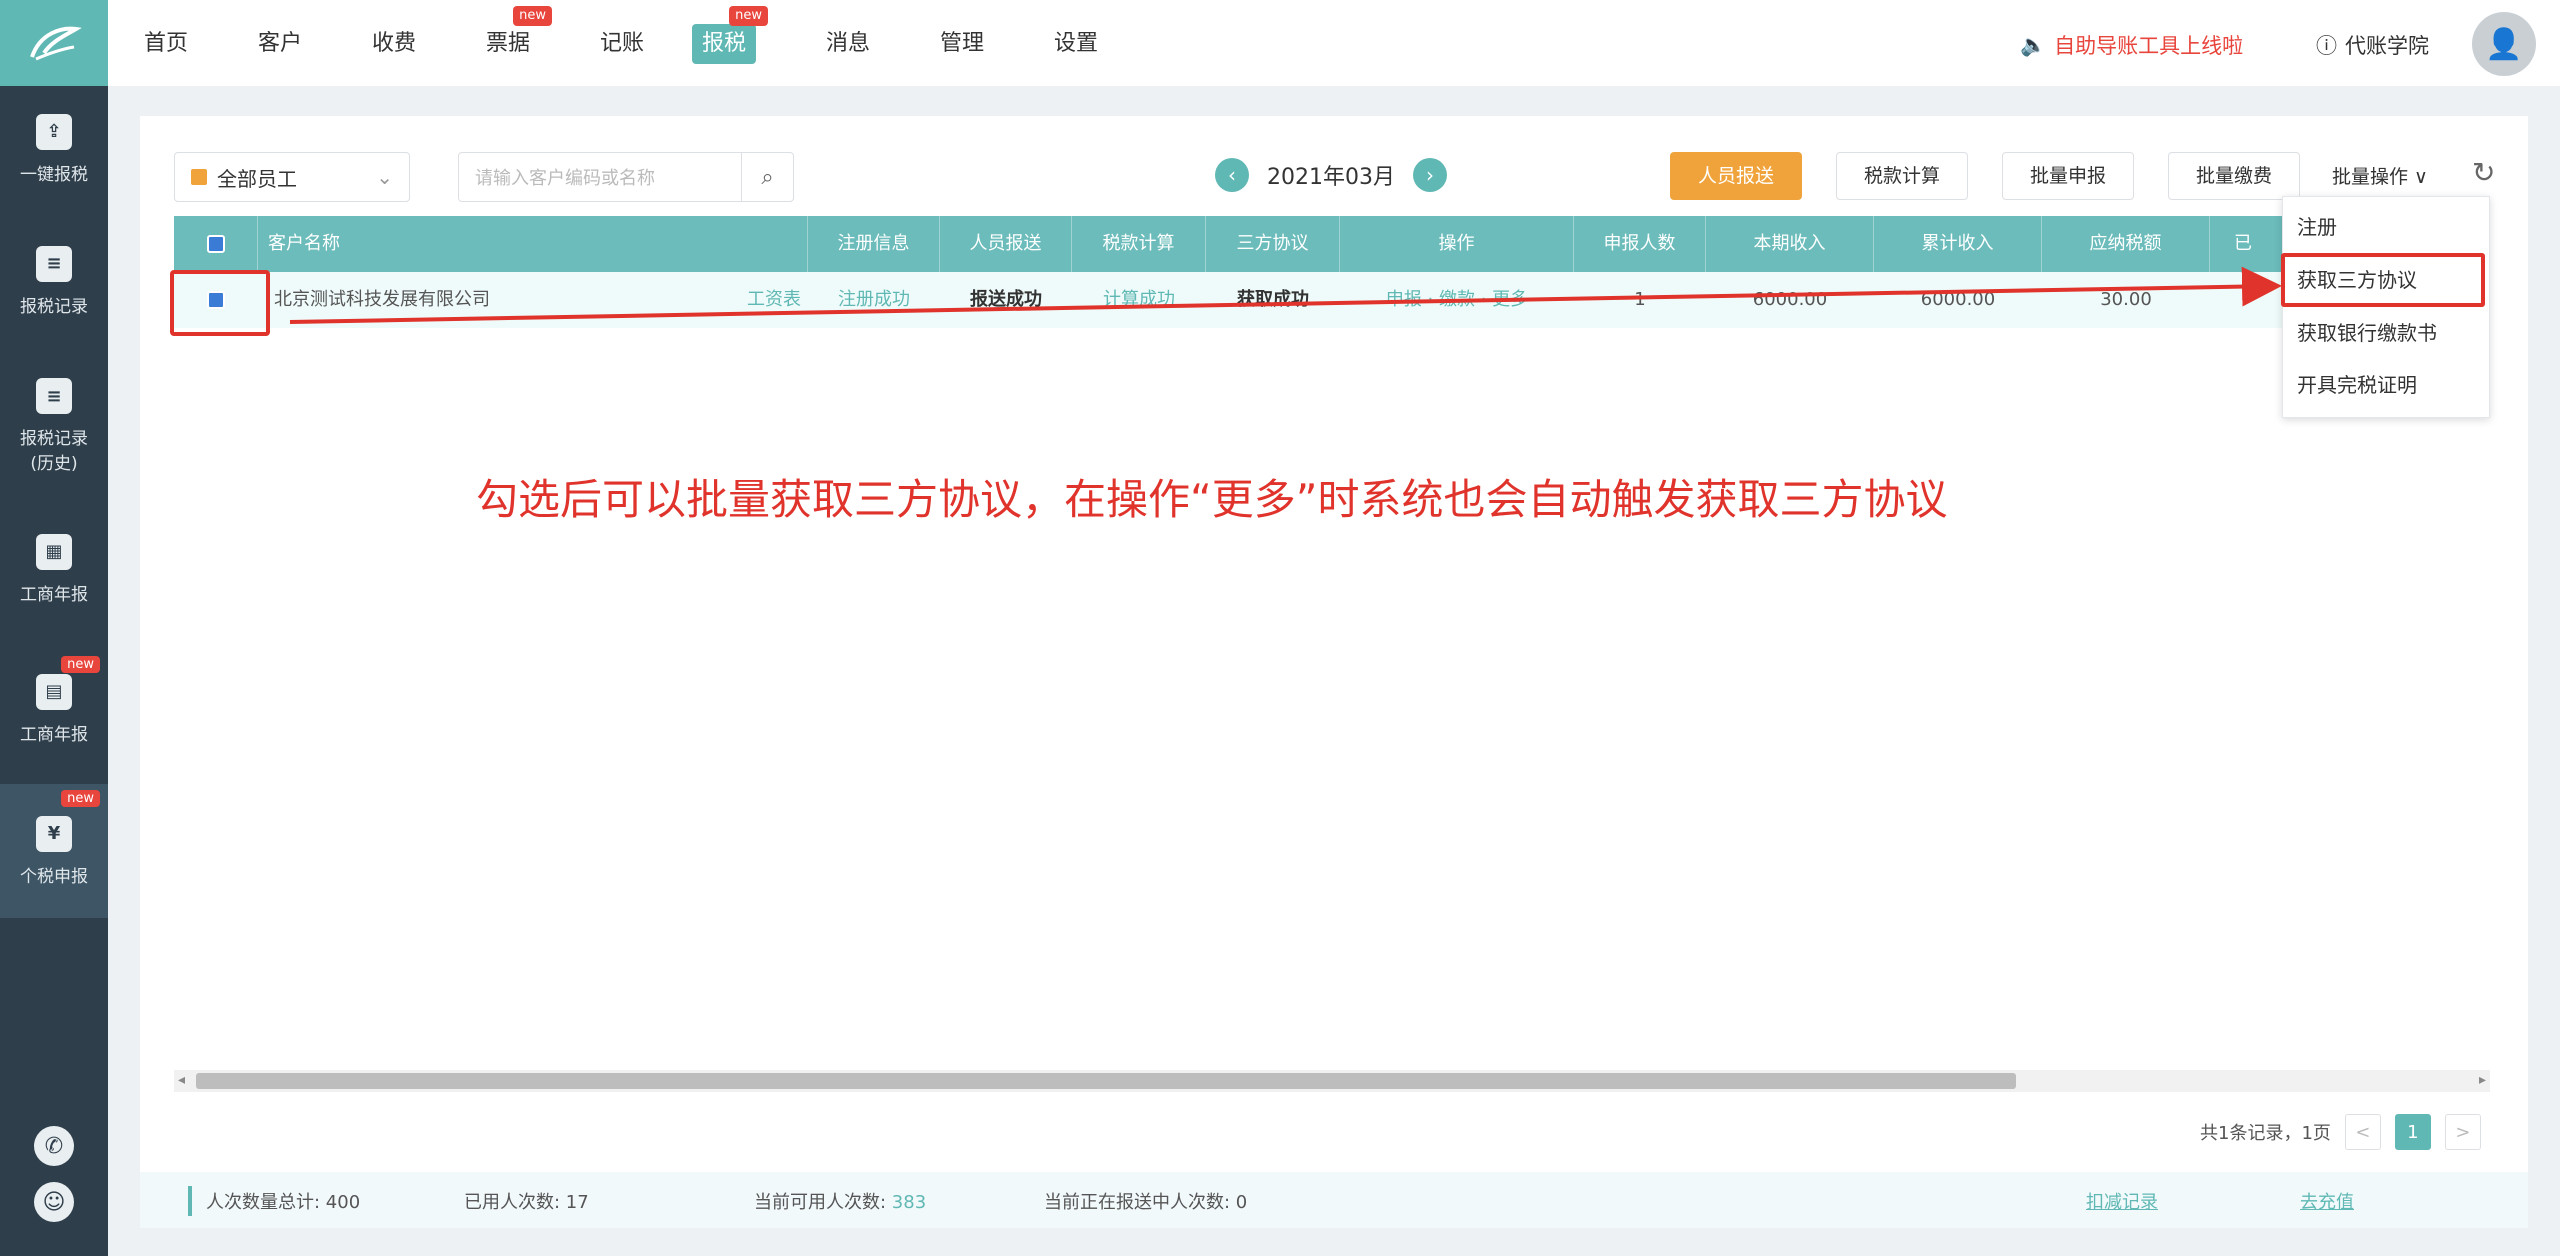 Image resolution: width=2560 pixels, height=1256 pixels. I want to click on tax-calc-status: 计算成功, so click(1139, 300).